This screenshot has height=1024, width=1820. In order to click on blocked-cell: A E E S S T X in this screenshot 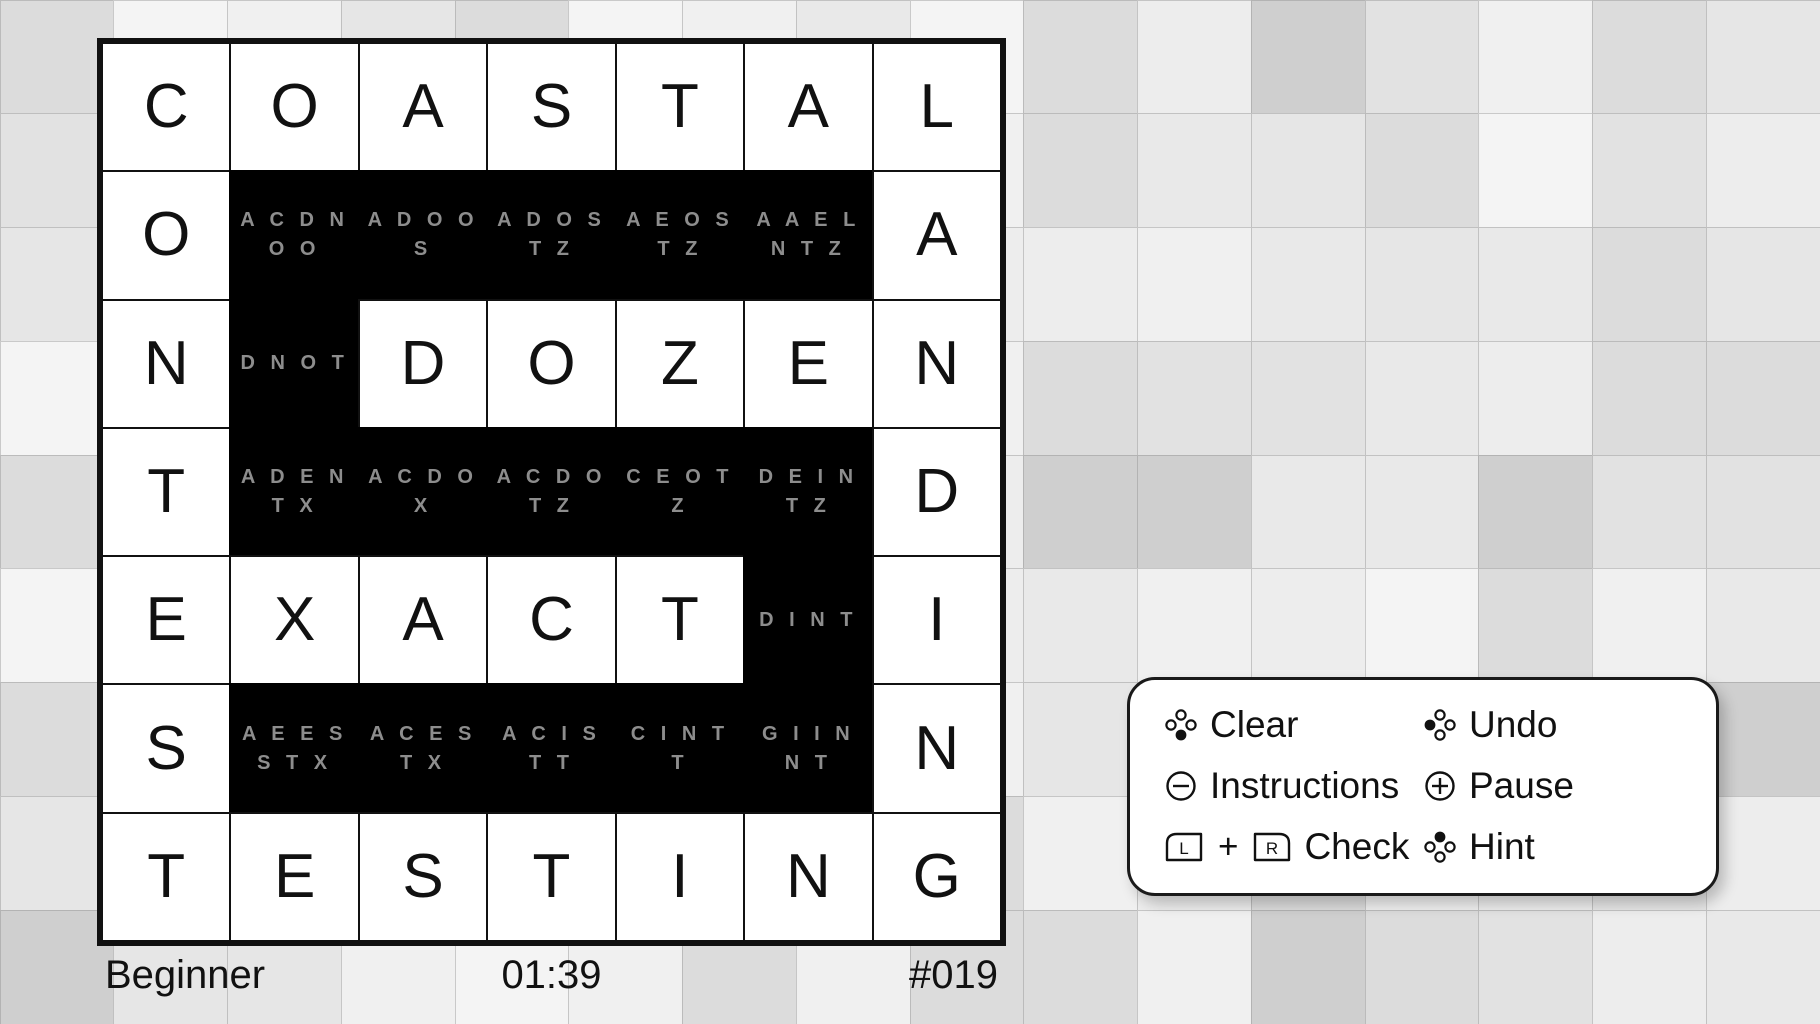, I will do `click(294, 748)`.